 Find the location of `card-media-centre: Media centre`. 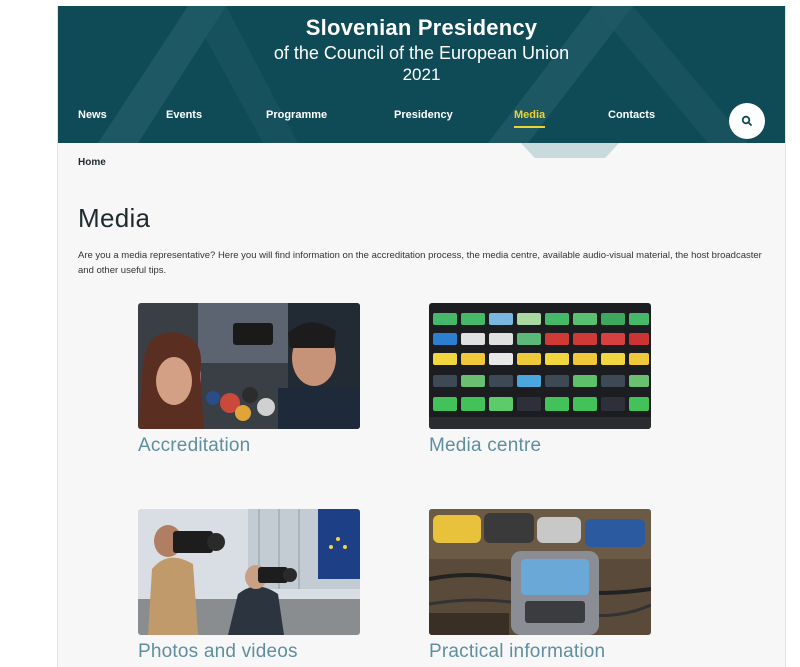

card-media-centre: Media centre is located at coordinates (540, 380).